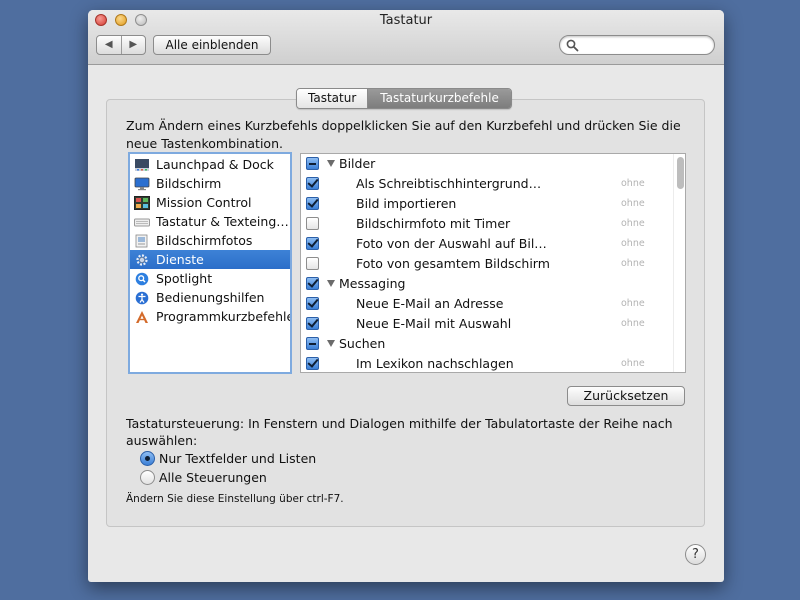 The image size is (800, 600). Describe the element at coordinates (213, 477) in the screenshot. I see `radio-label: Alle Steuerungen` at that location.